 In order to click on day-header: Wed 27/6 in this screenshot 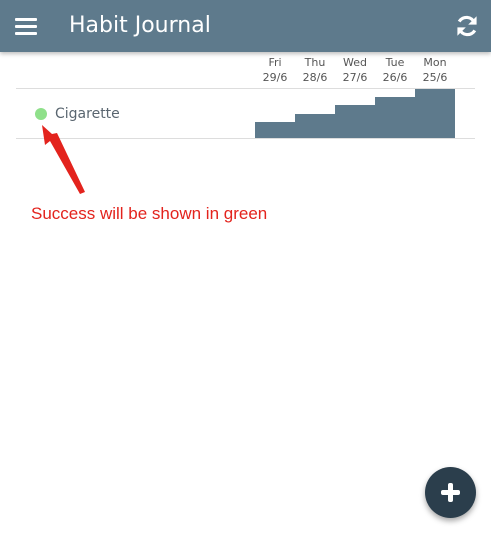, I will do `click(355, 70)`.